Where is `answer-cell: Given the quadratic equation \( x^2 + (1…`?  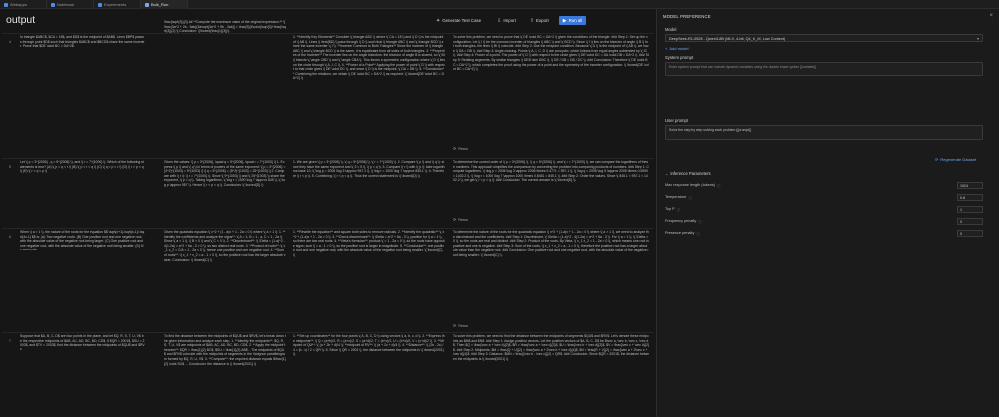 answer-cell: Given the quadratic equation \( x^2 + (1… is located at coordinates (225, 279).